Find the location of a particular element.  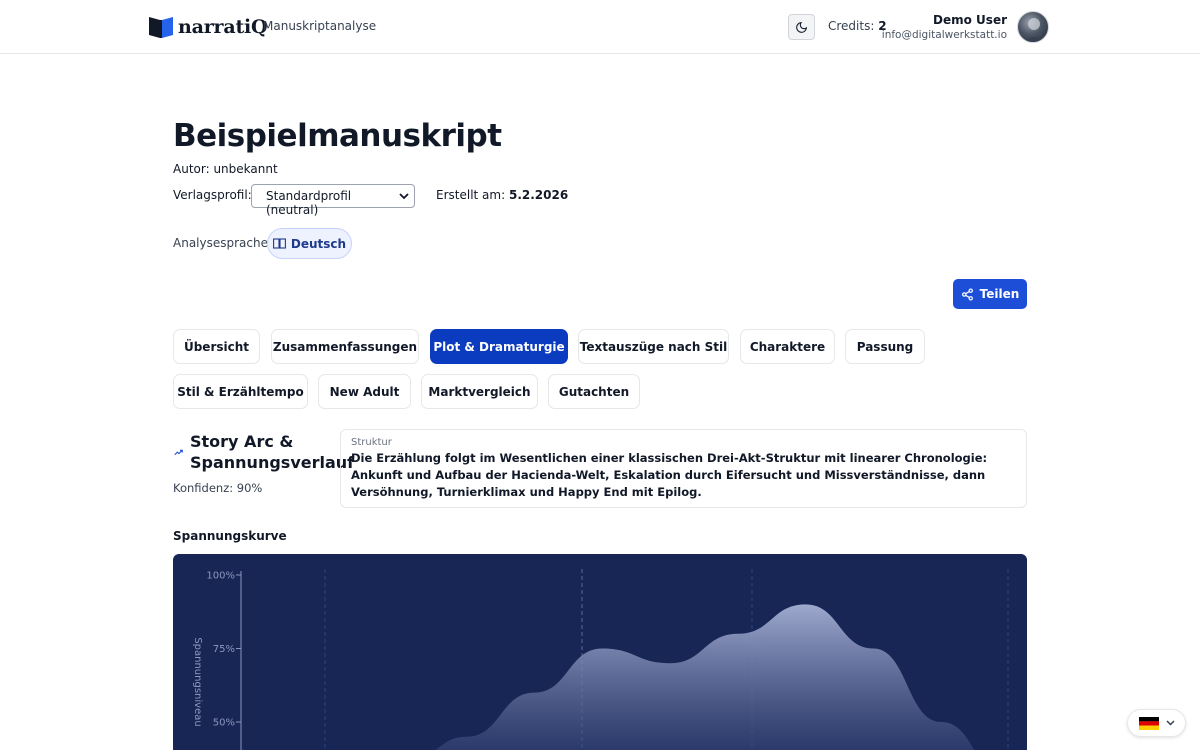

publisher-profile-select: Standardprofil (neutral) is located at coordinates (333, 200).